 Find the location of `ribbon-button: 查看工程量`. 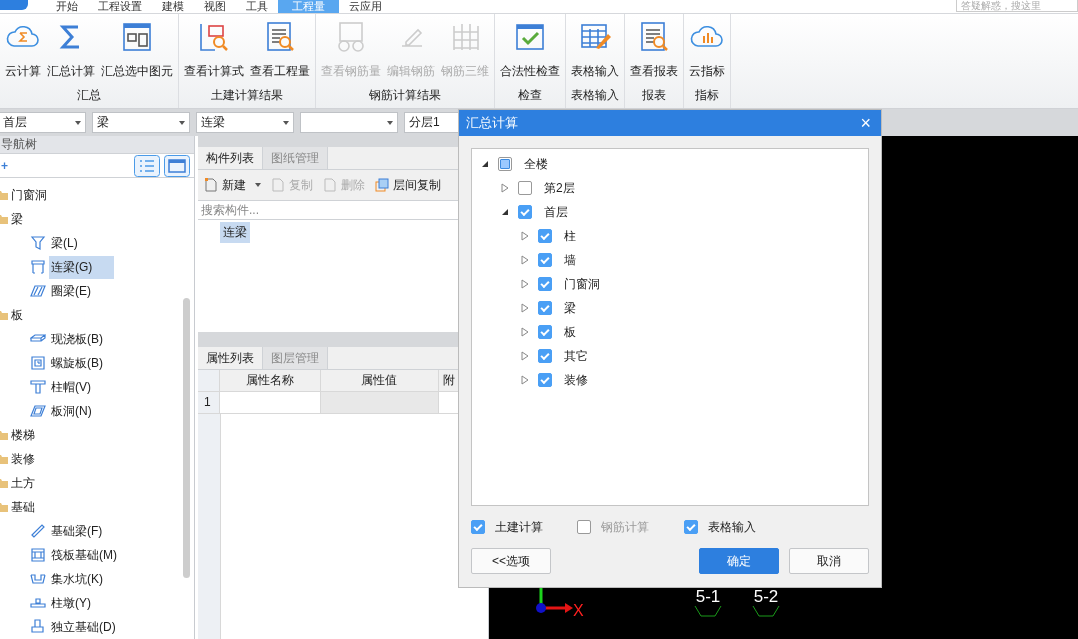

ribbon-button: 查看工程量 is located at coordinates (280, 50).